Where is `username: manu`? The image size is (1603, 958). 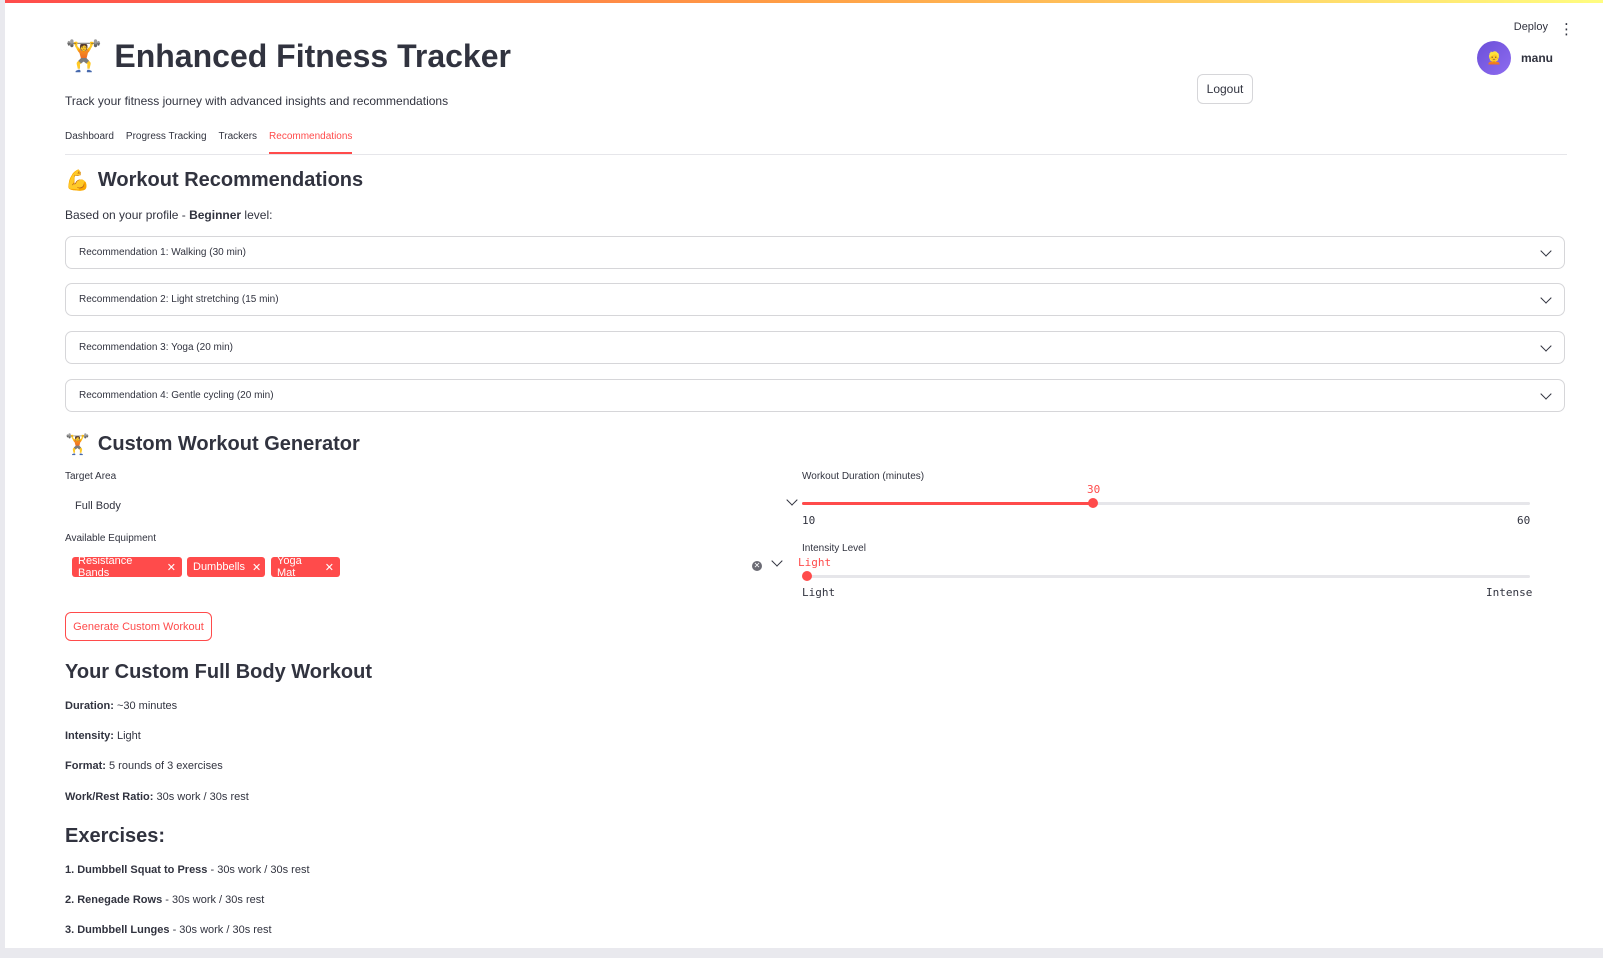
username: manu is located at coordinates (1536, 58).